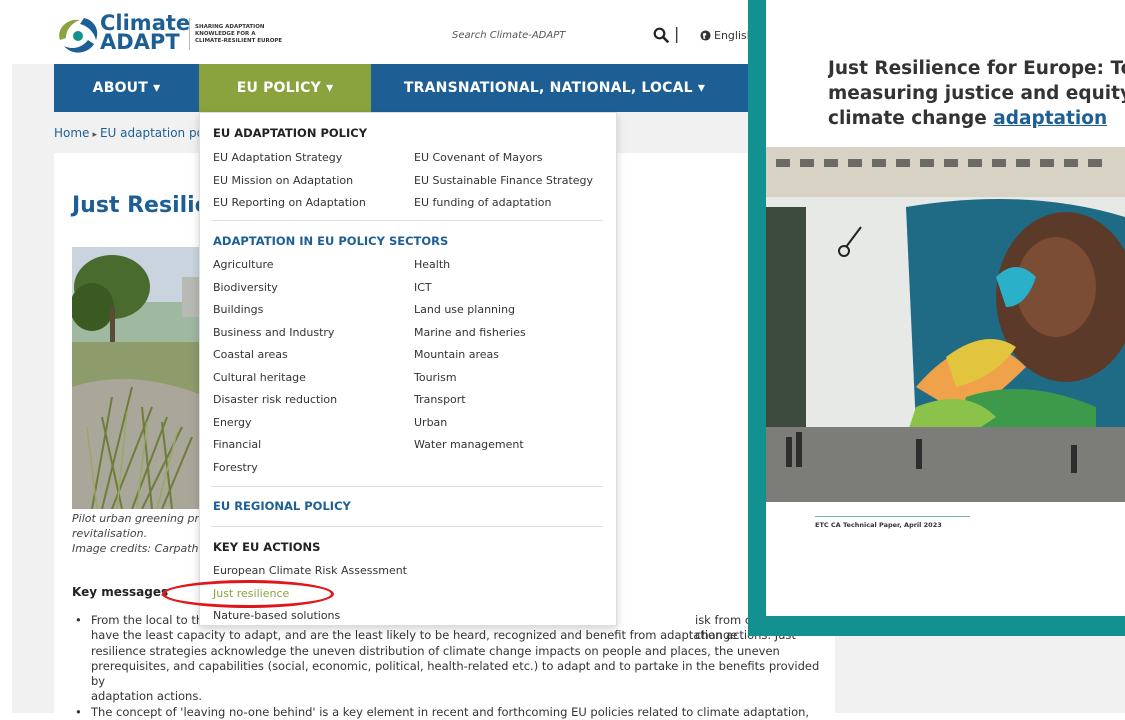 Image resolution: width=1125 pixels, height=720 pixels. Describe the element at coordinates (277, 157) in the screenshot. I see `dropdown-link: EU Adaptation Strategy` at that location.